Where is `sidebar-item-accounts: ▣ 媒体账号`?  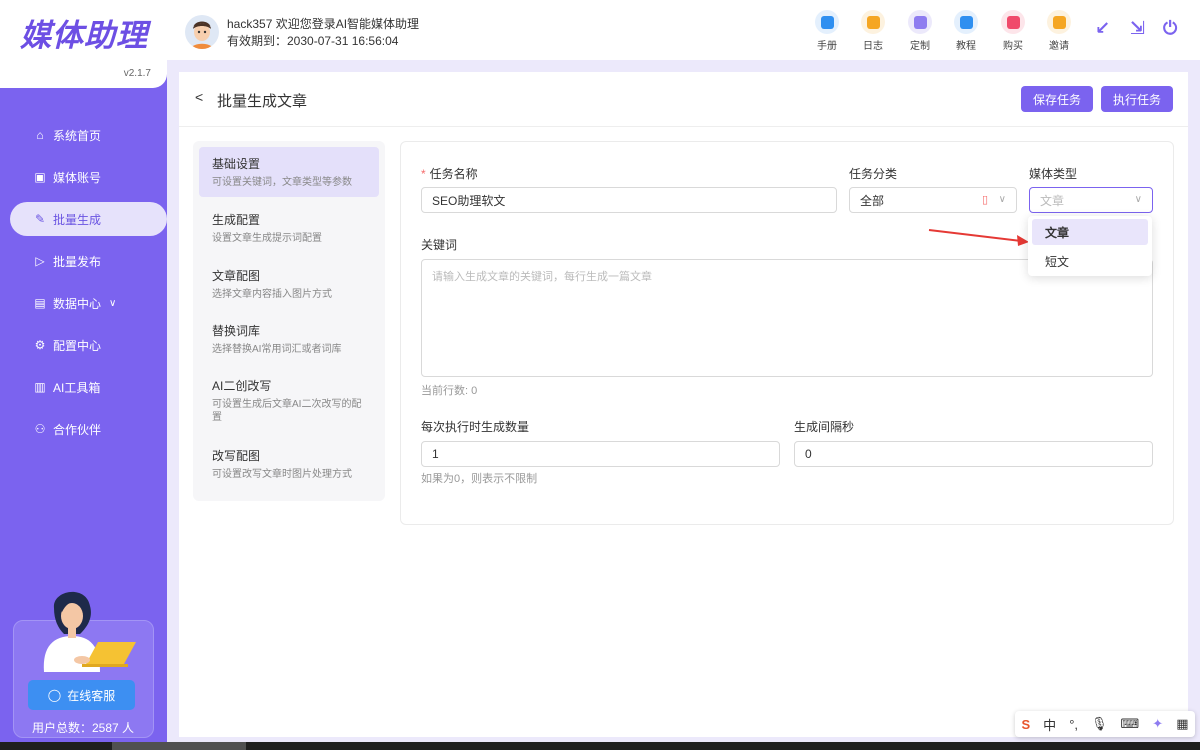
sidebar-item-accounts: ▣ 媒体账号 is located at coordinates (83, 177).